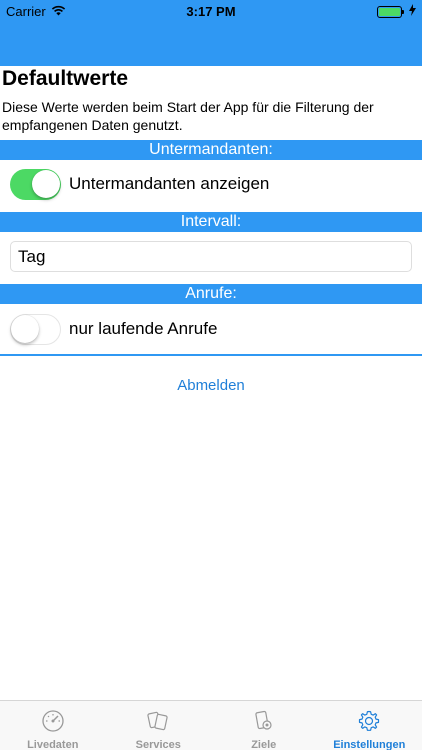 This screenshot has width=422, height=750. What do you see at coordinates (211, 44) in the screenshot?
I see `navigation-bar` at bounding box center [211, 44].